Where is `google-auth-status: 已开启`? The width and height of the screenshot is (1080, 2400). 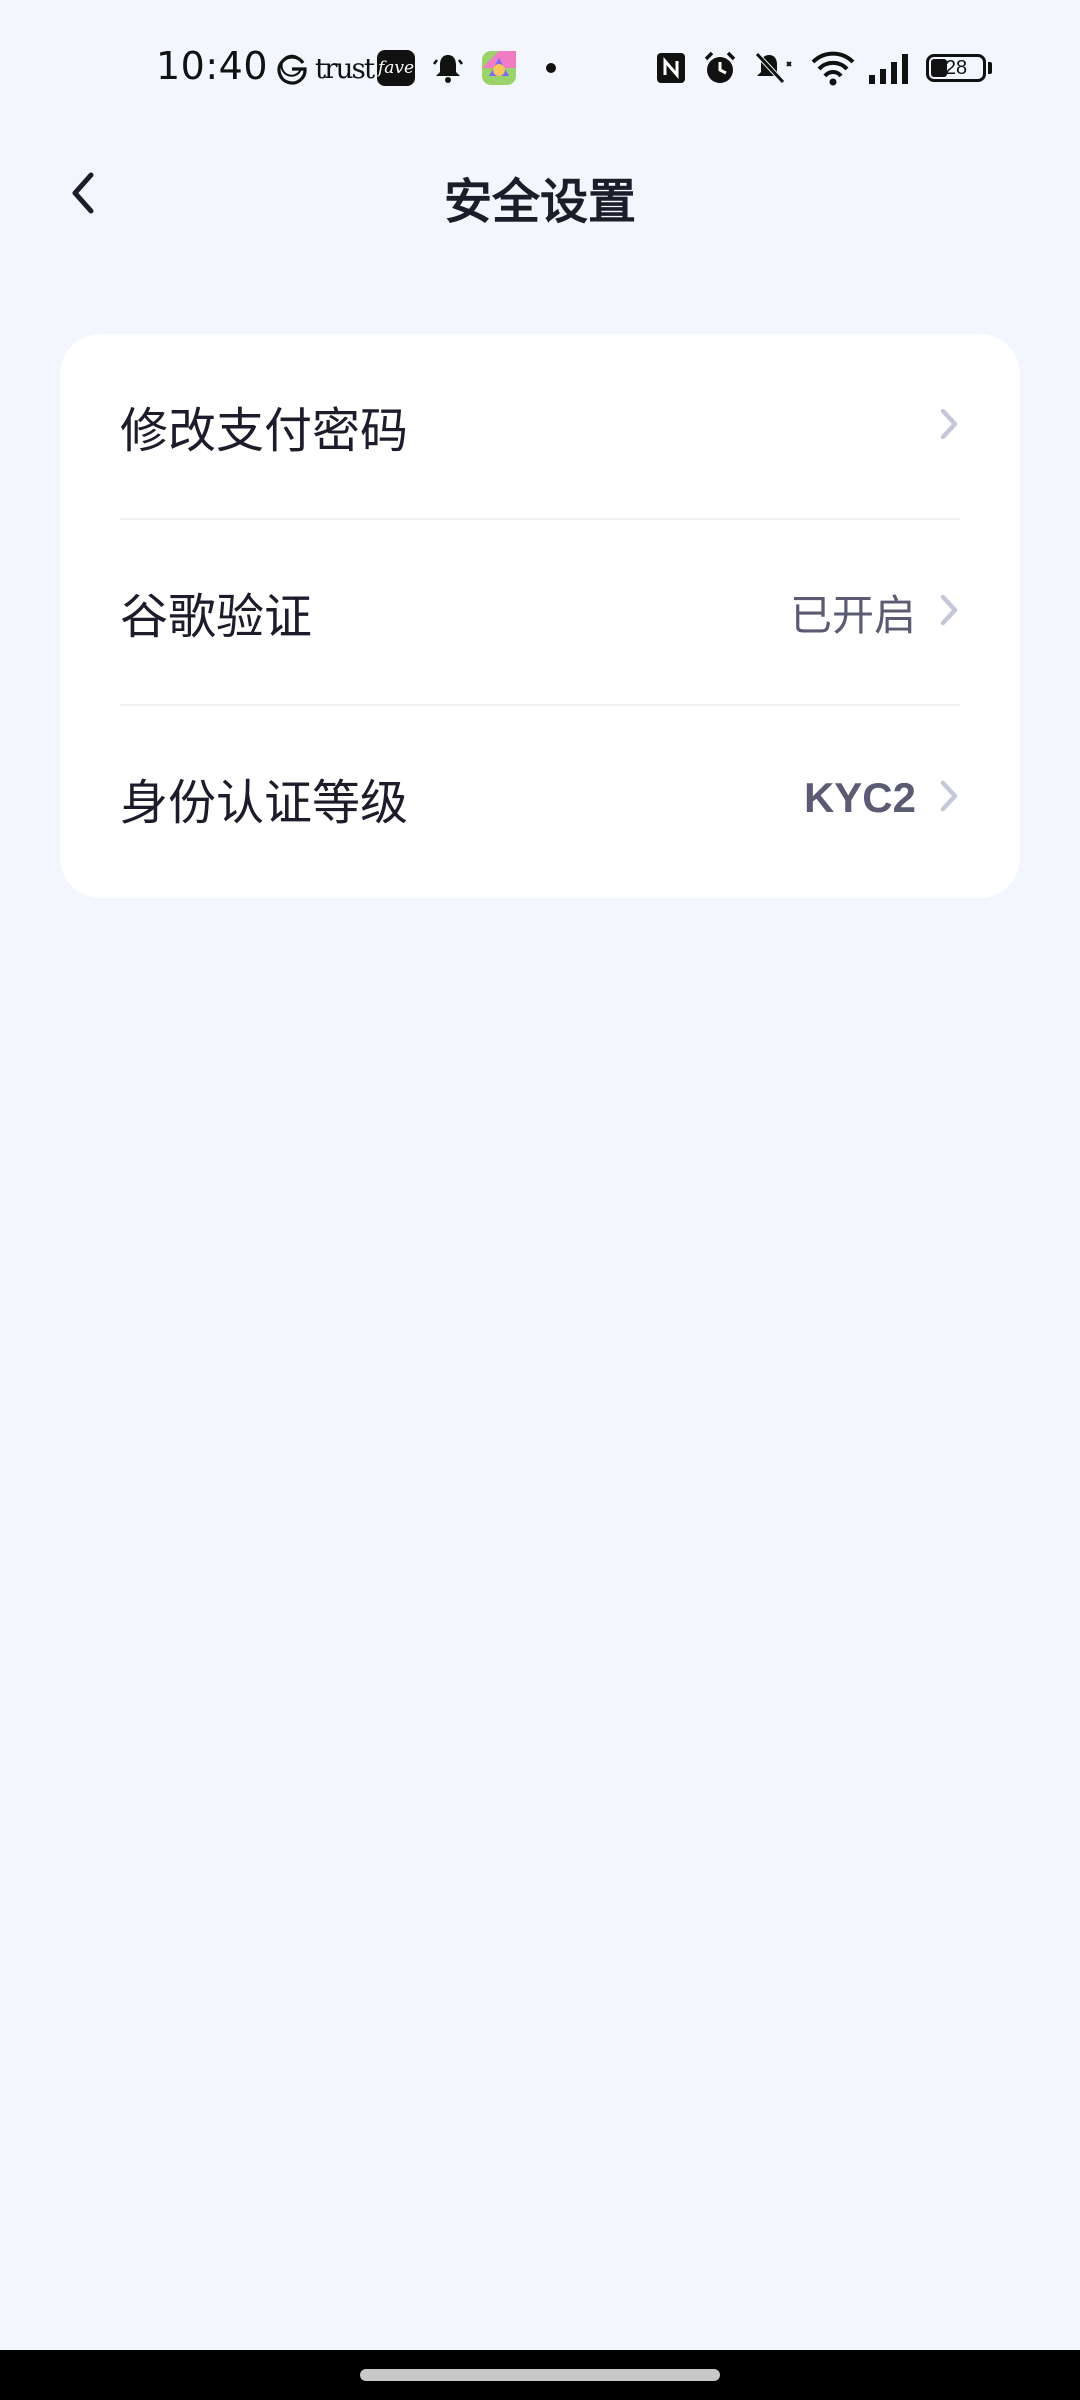 google-auth-status: 已开启 is located at coordinates (852, 615).